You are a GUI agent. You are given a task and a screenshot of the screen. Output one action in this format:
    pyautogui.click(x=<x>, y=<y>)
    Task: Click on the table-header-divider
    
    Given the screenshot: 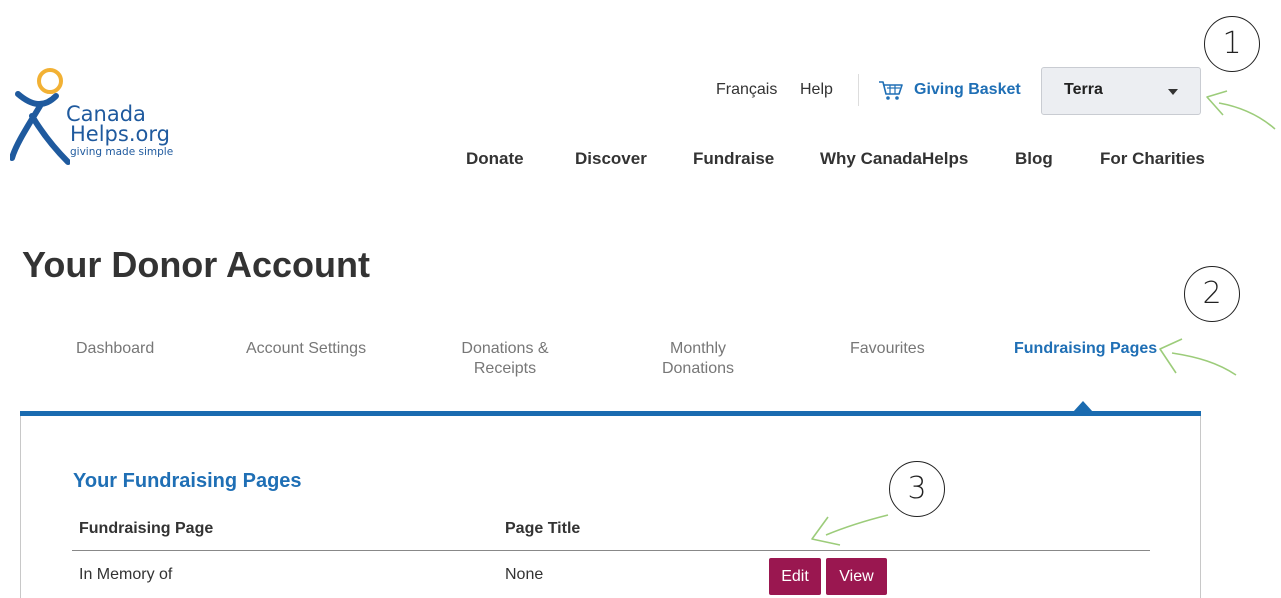 What is the action you would take?
    pyautogui.click(x=611, y=550)
    